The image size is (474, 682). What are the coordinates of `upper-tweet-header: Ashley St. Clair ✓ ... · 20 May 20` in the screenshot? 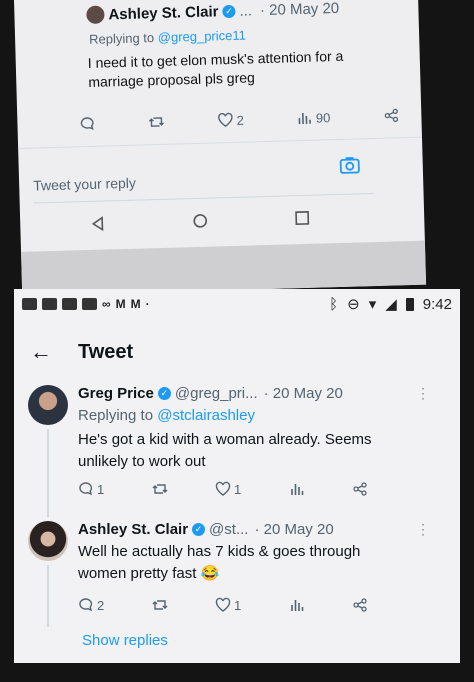 It's located at (212, 12).